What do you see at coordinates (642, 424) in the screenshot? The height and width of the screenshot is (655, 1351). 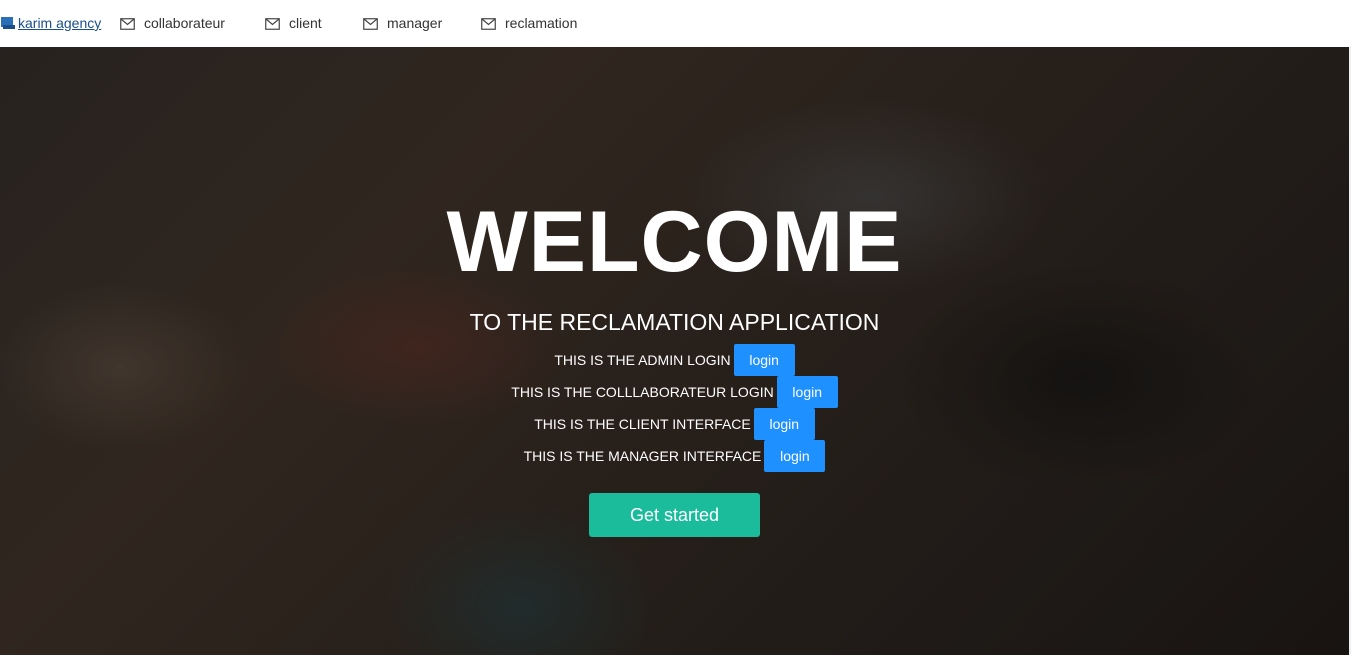 I see `client-login-label: THIS IS THE CLIENT INTERFACE` at bounding box center [642, 424].